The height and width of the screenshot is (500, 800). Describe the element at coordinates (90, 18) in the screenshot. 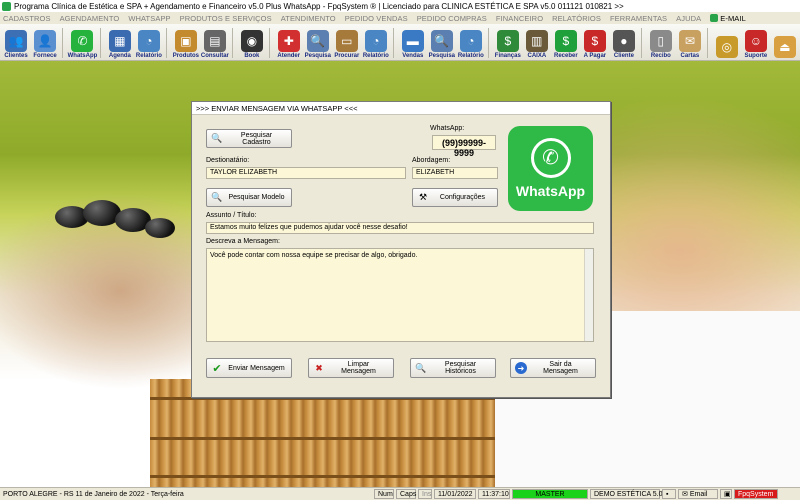

I see `menu-agendamento: AGENDAMENTO` at that location.